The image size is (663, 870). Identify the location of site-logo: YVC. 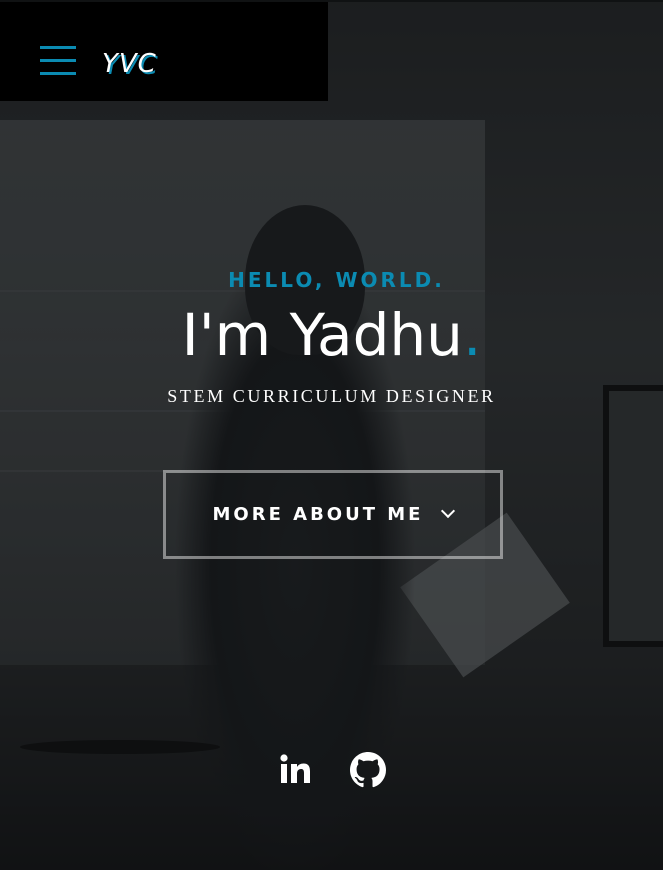
(129, 64).